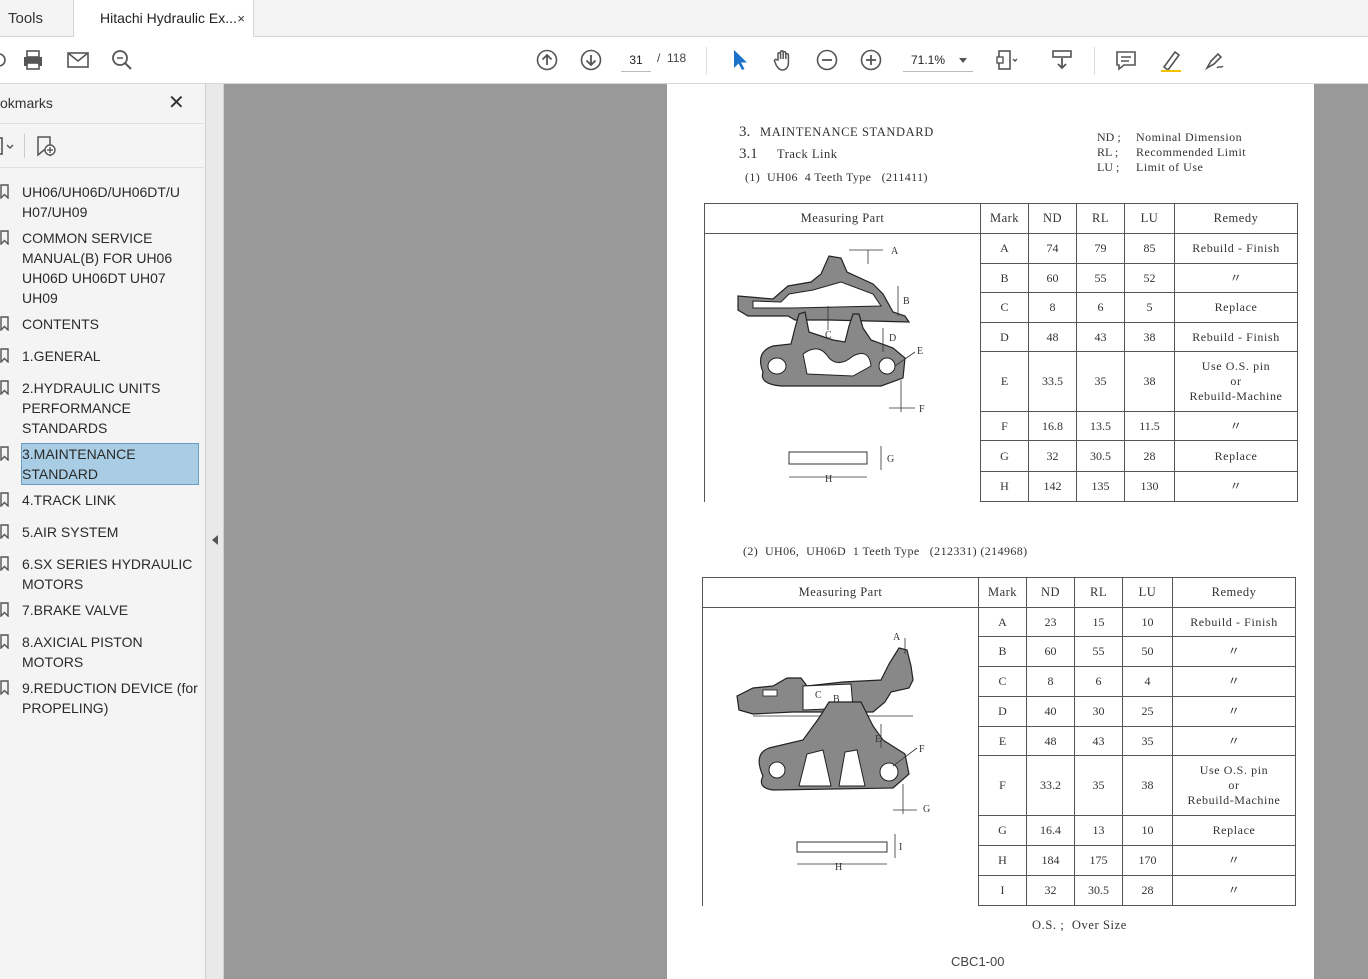 This screenshot has height=979, width=1368. Describe the element at coordinates (6, 60) in the screenshot. I see `save-icon` at that location.